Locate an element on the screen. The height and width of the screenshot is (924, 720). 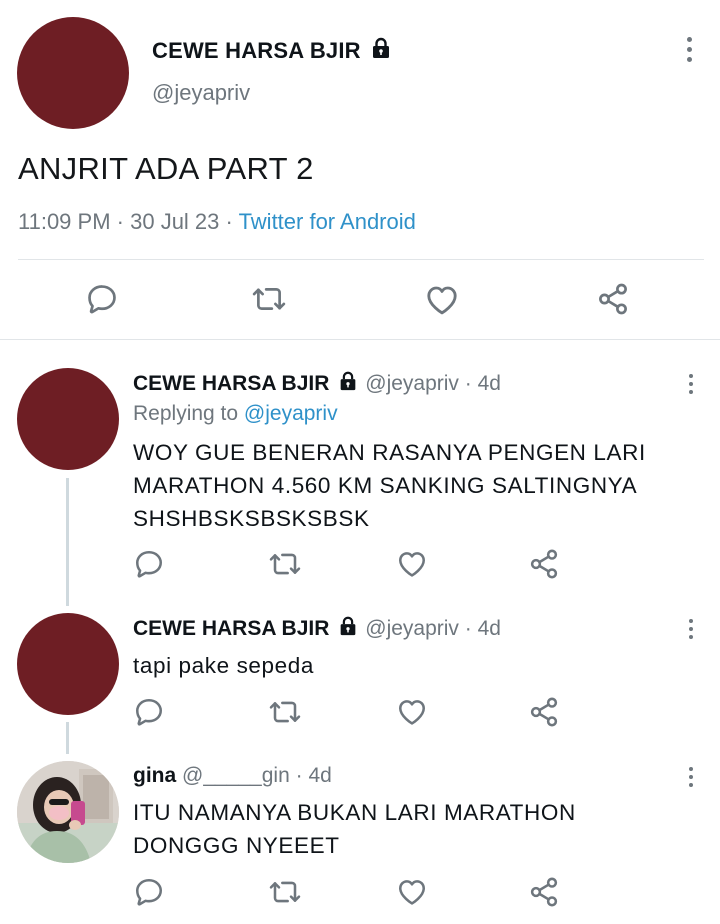
display-name: gina is located at coordinates (154, 775).